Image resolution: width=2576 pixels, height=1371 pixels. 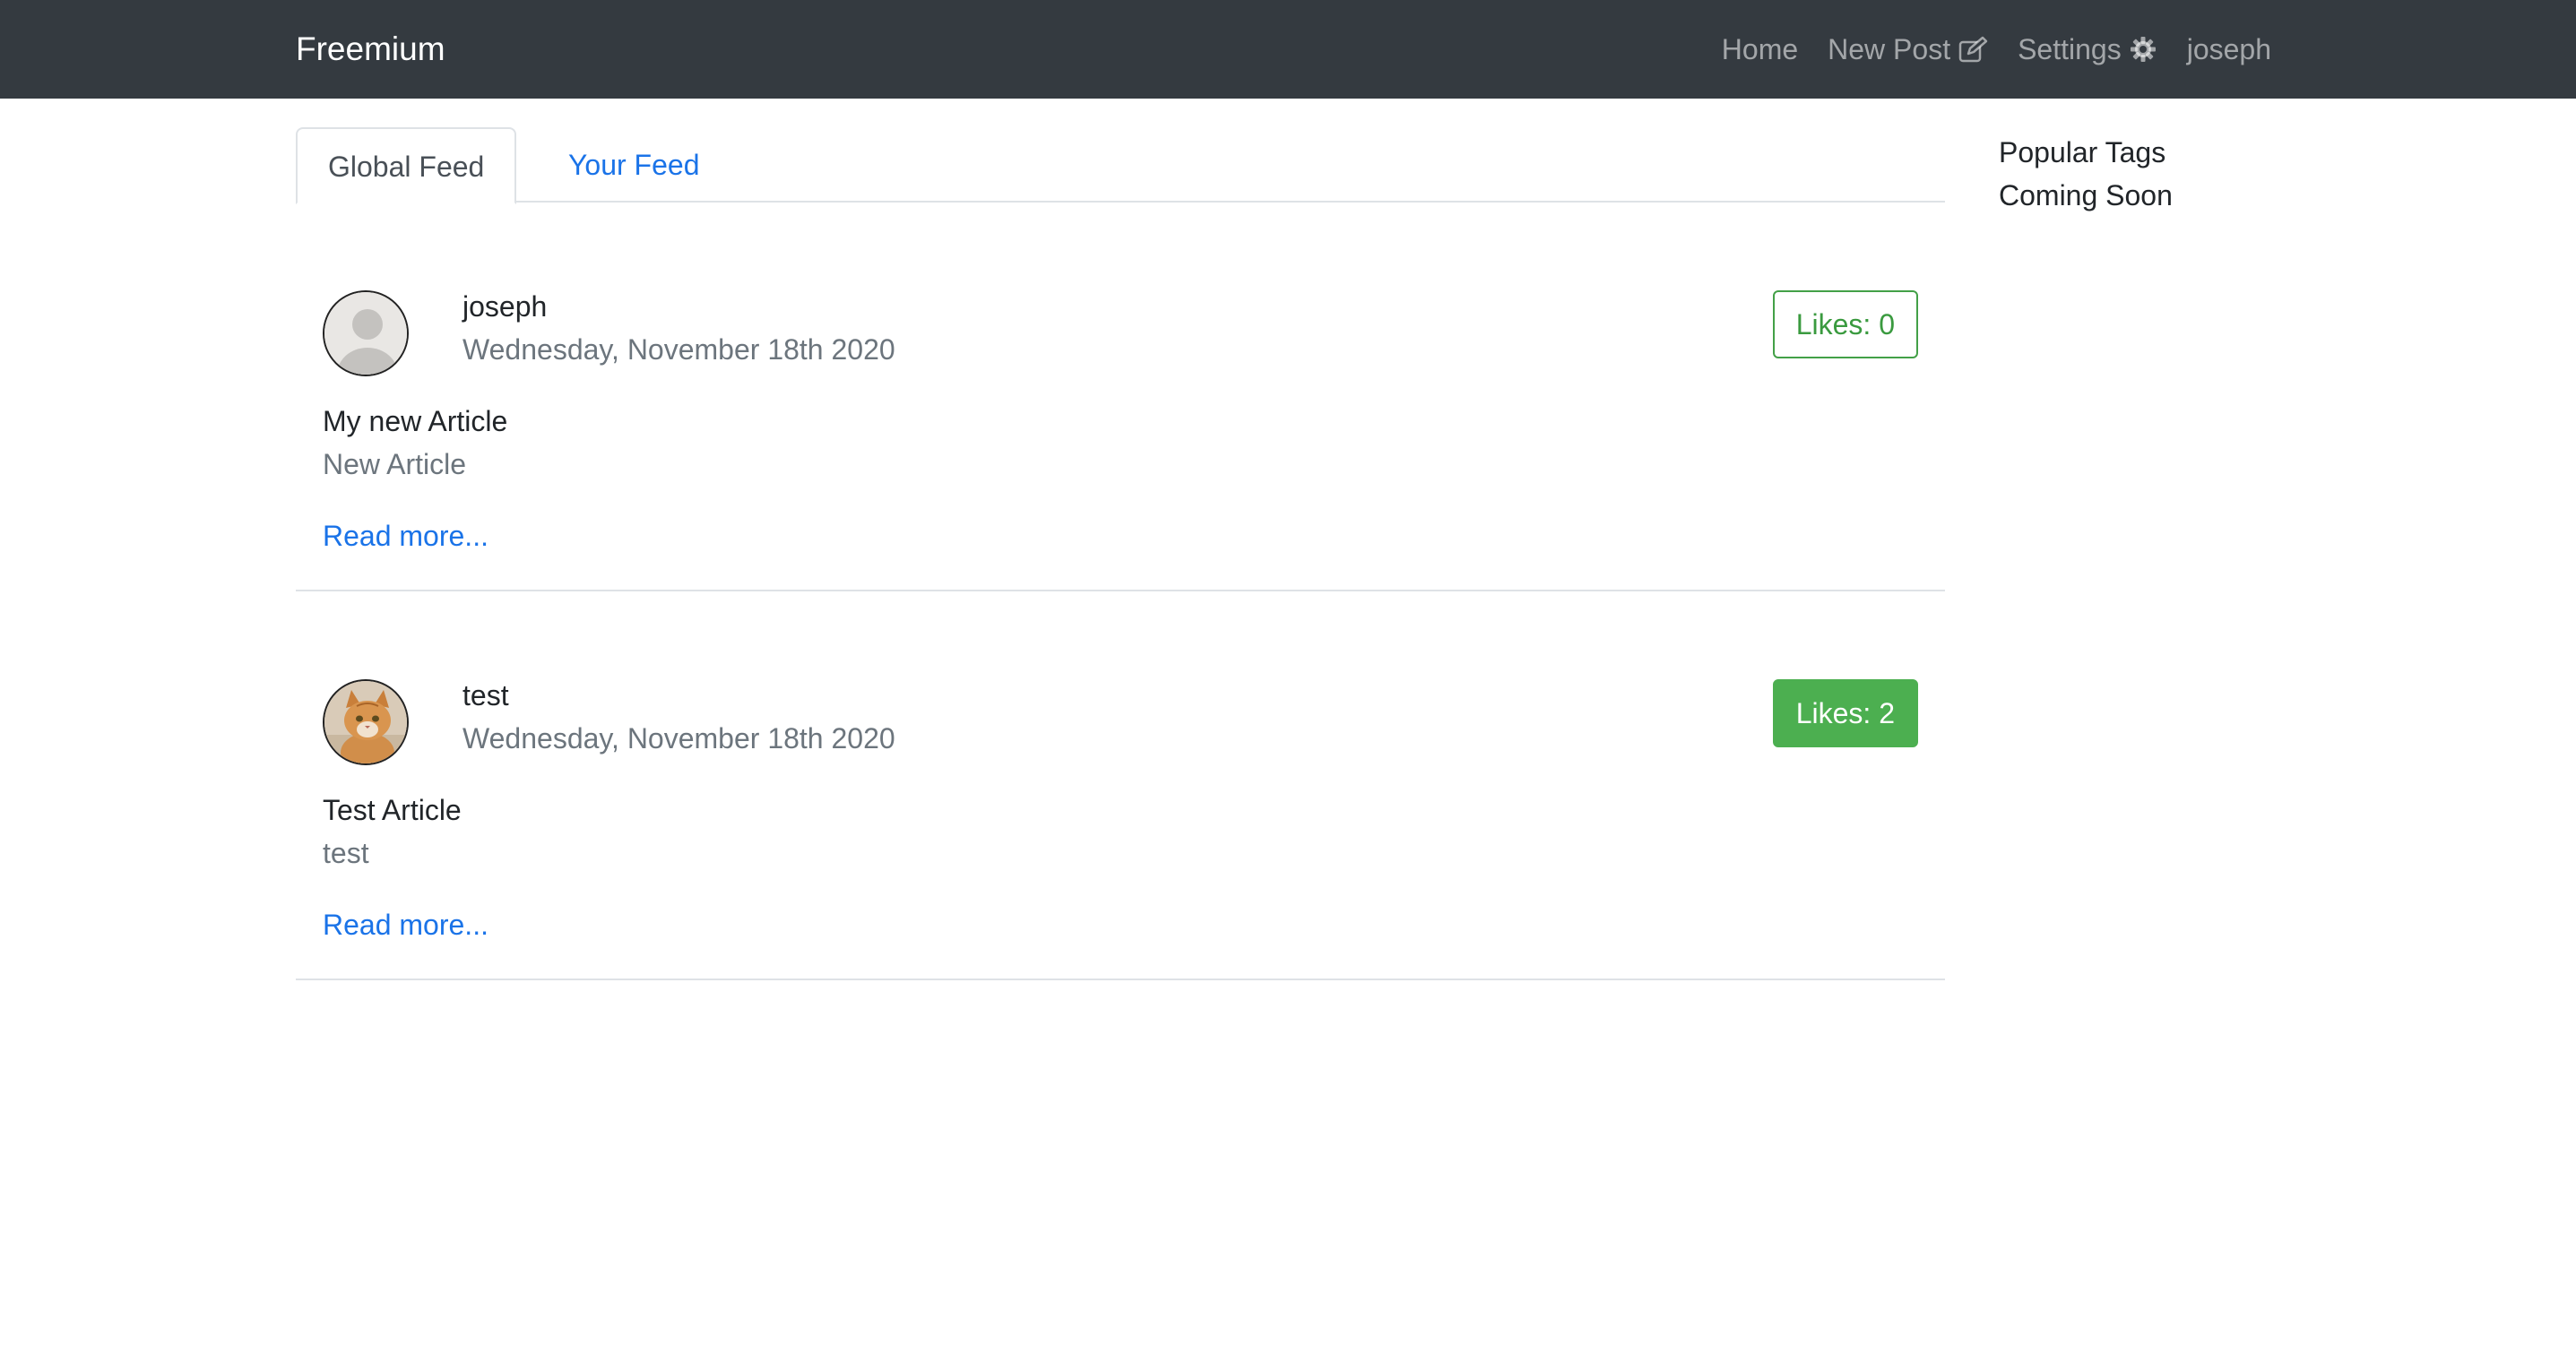 I want to click on avatar-silhouette, so click(x=365, y=334).